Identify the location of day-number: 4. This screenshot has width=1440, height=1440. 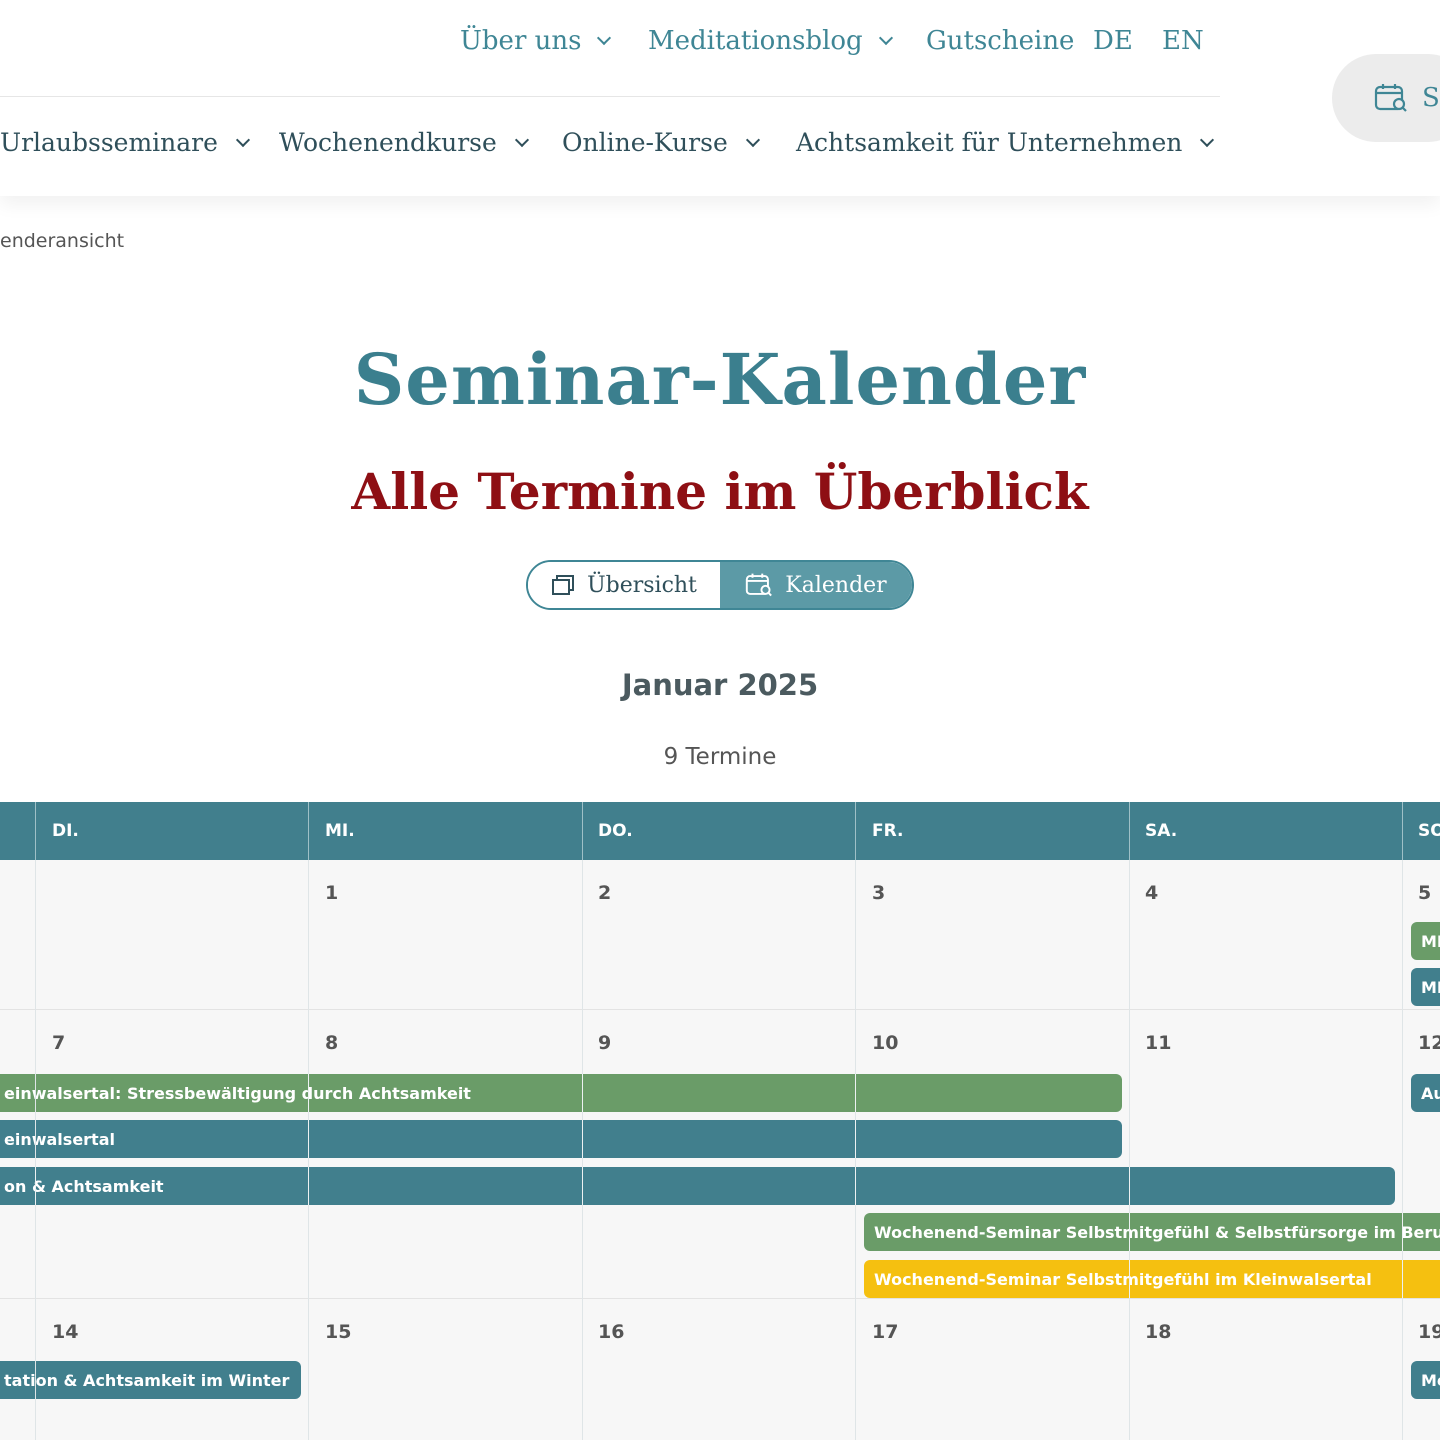
(1151, 893).